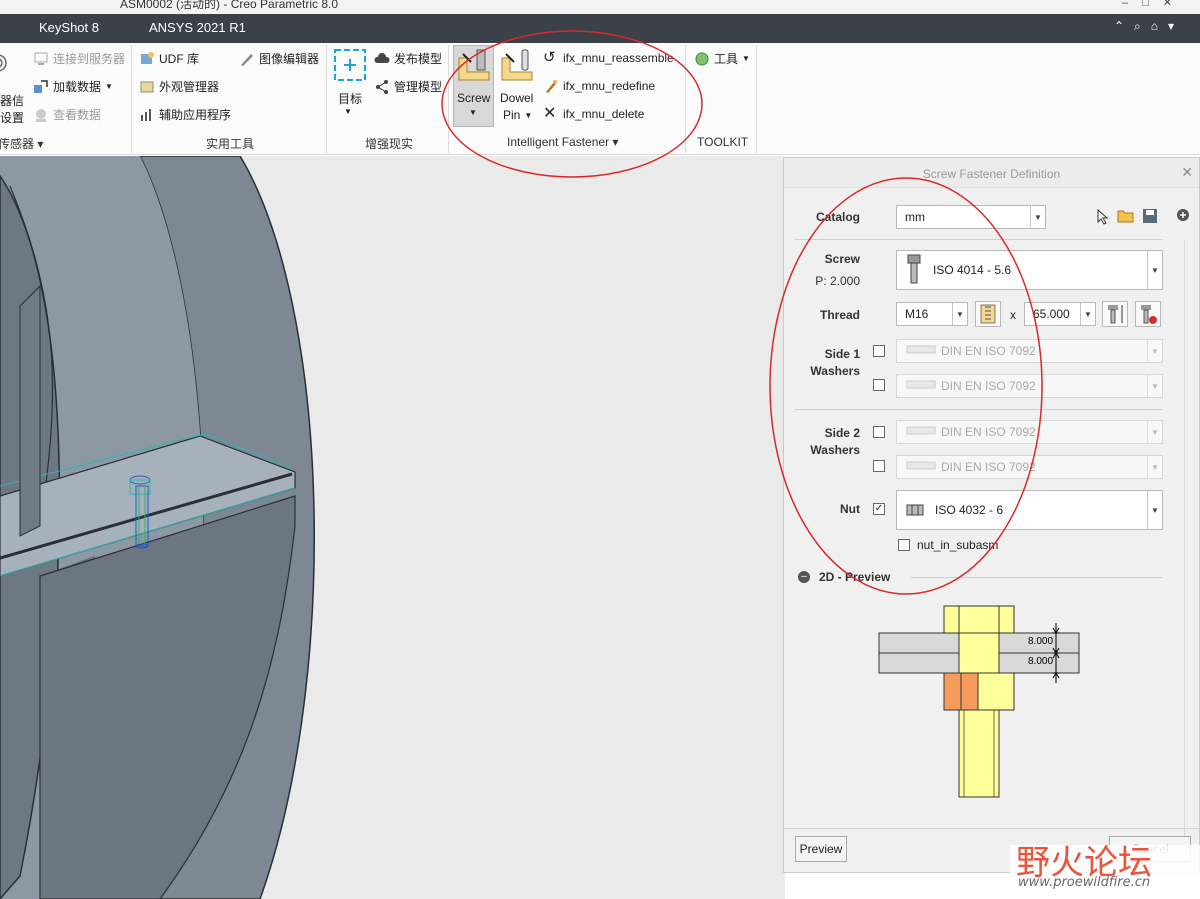 Image resolution: width=1200 pixels, height=899 pixels. I want to click on screw-select: ISO 4014 - 5.6 ▼, so click(1029, 270).